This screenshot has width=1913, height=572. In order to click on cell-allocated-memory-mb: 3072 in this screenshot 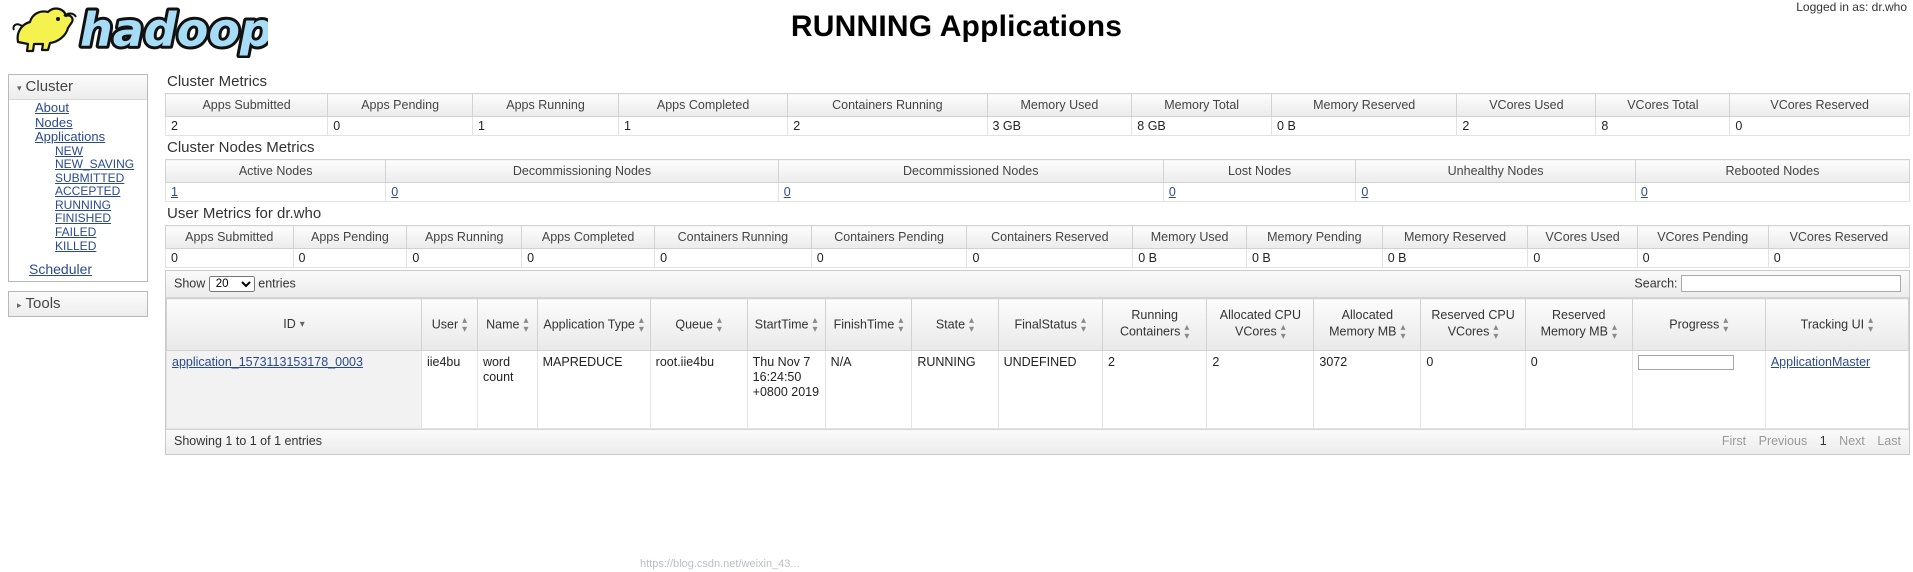, I will do `click(1367, 389)`.